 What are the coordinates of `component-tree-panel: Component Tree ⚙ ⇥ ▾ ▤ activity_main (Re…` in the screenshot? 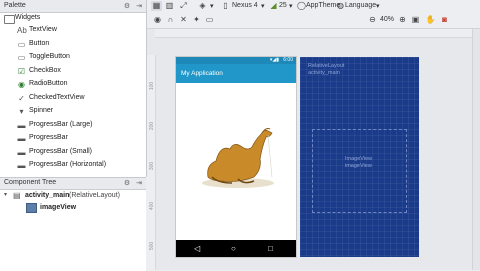 It's located at (73, 224).